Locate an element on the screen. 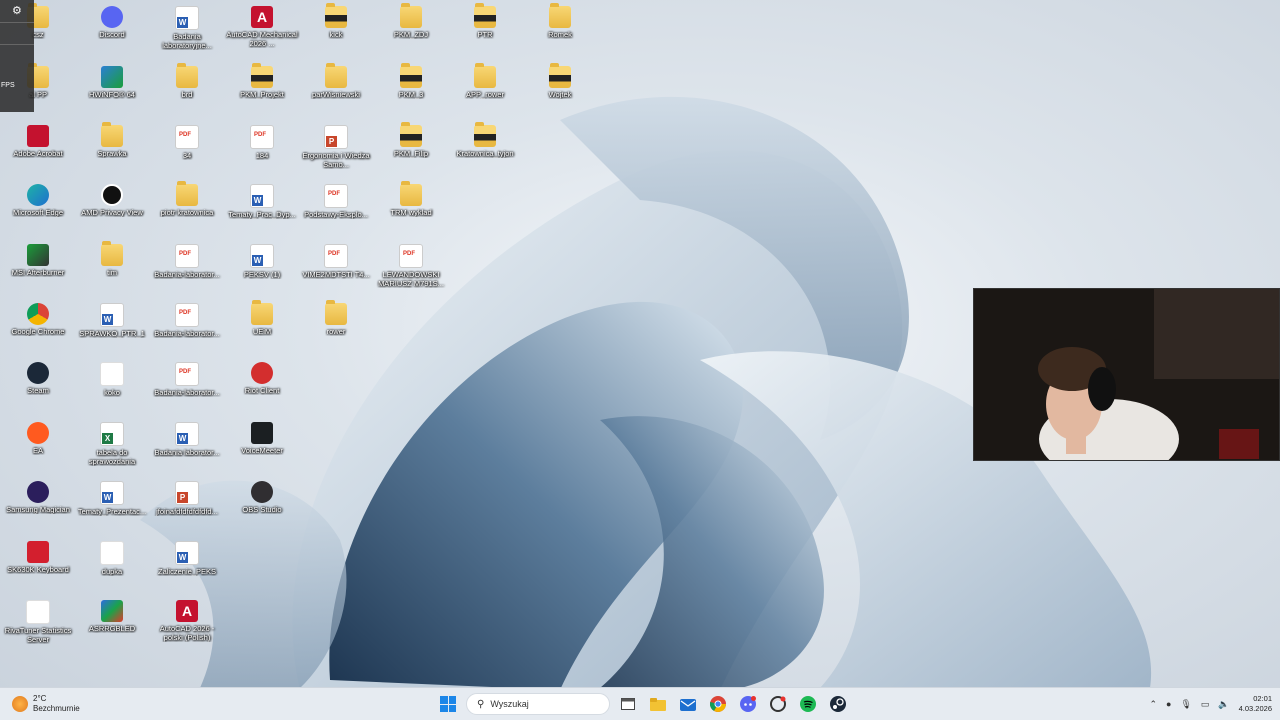 This screenshot has height=720, width=1280. desktop-icon: Discord is located at coordinates (112, 31).